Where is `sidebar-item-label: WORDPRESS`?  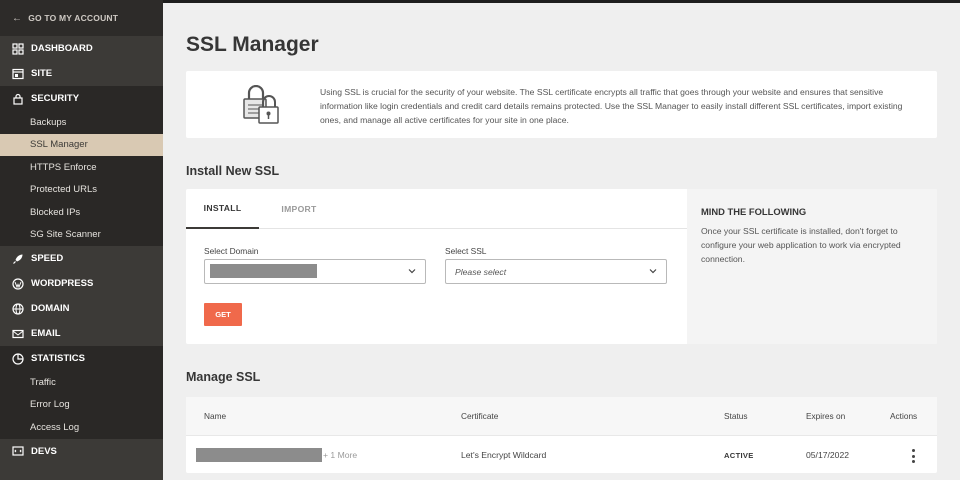
sidebar-item-label: WORDPRESS is located at coordinates (62, 283).